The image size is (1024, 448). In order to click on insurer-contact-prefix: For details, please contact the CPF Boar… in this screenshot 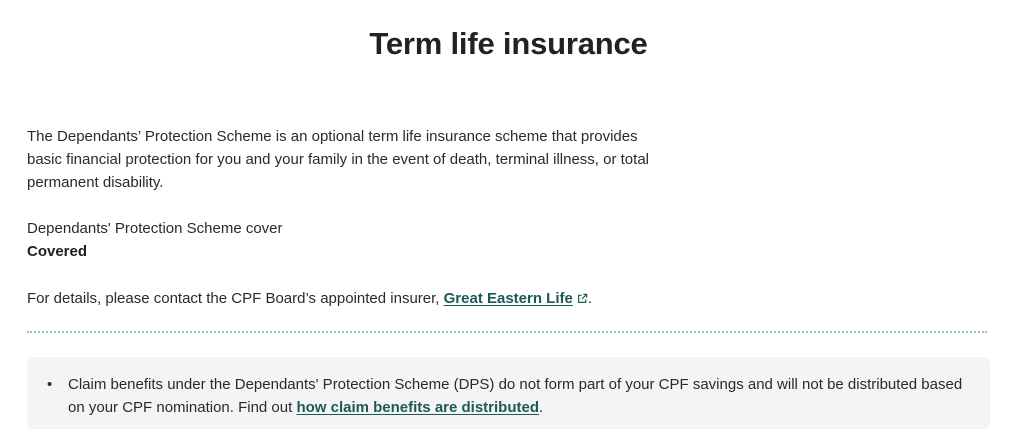, I will do `click(235, 298)`.